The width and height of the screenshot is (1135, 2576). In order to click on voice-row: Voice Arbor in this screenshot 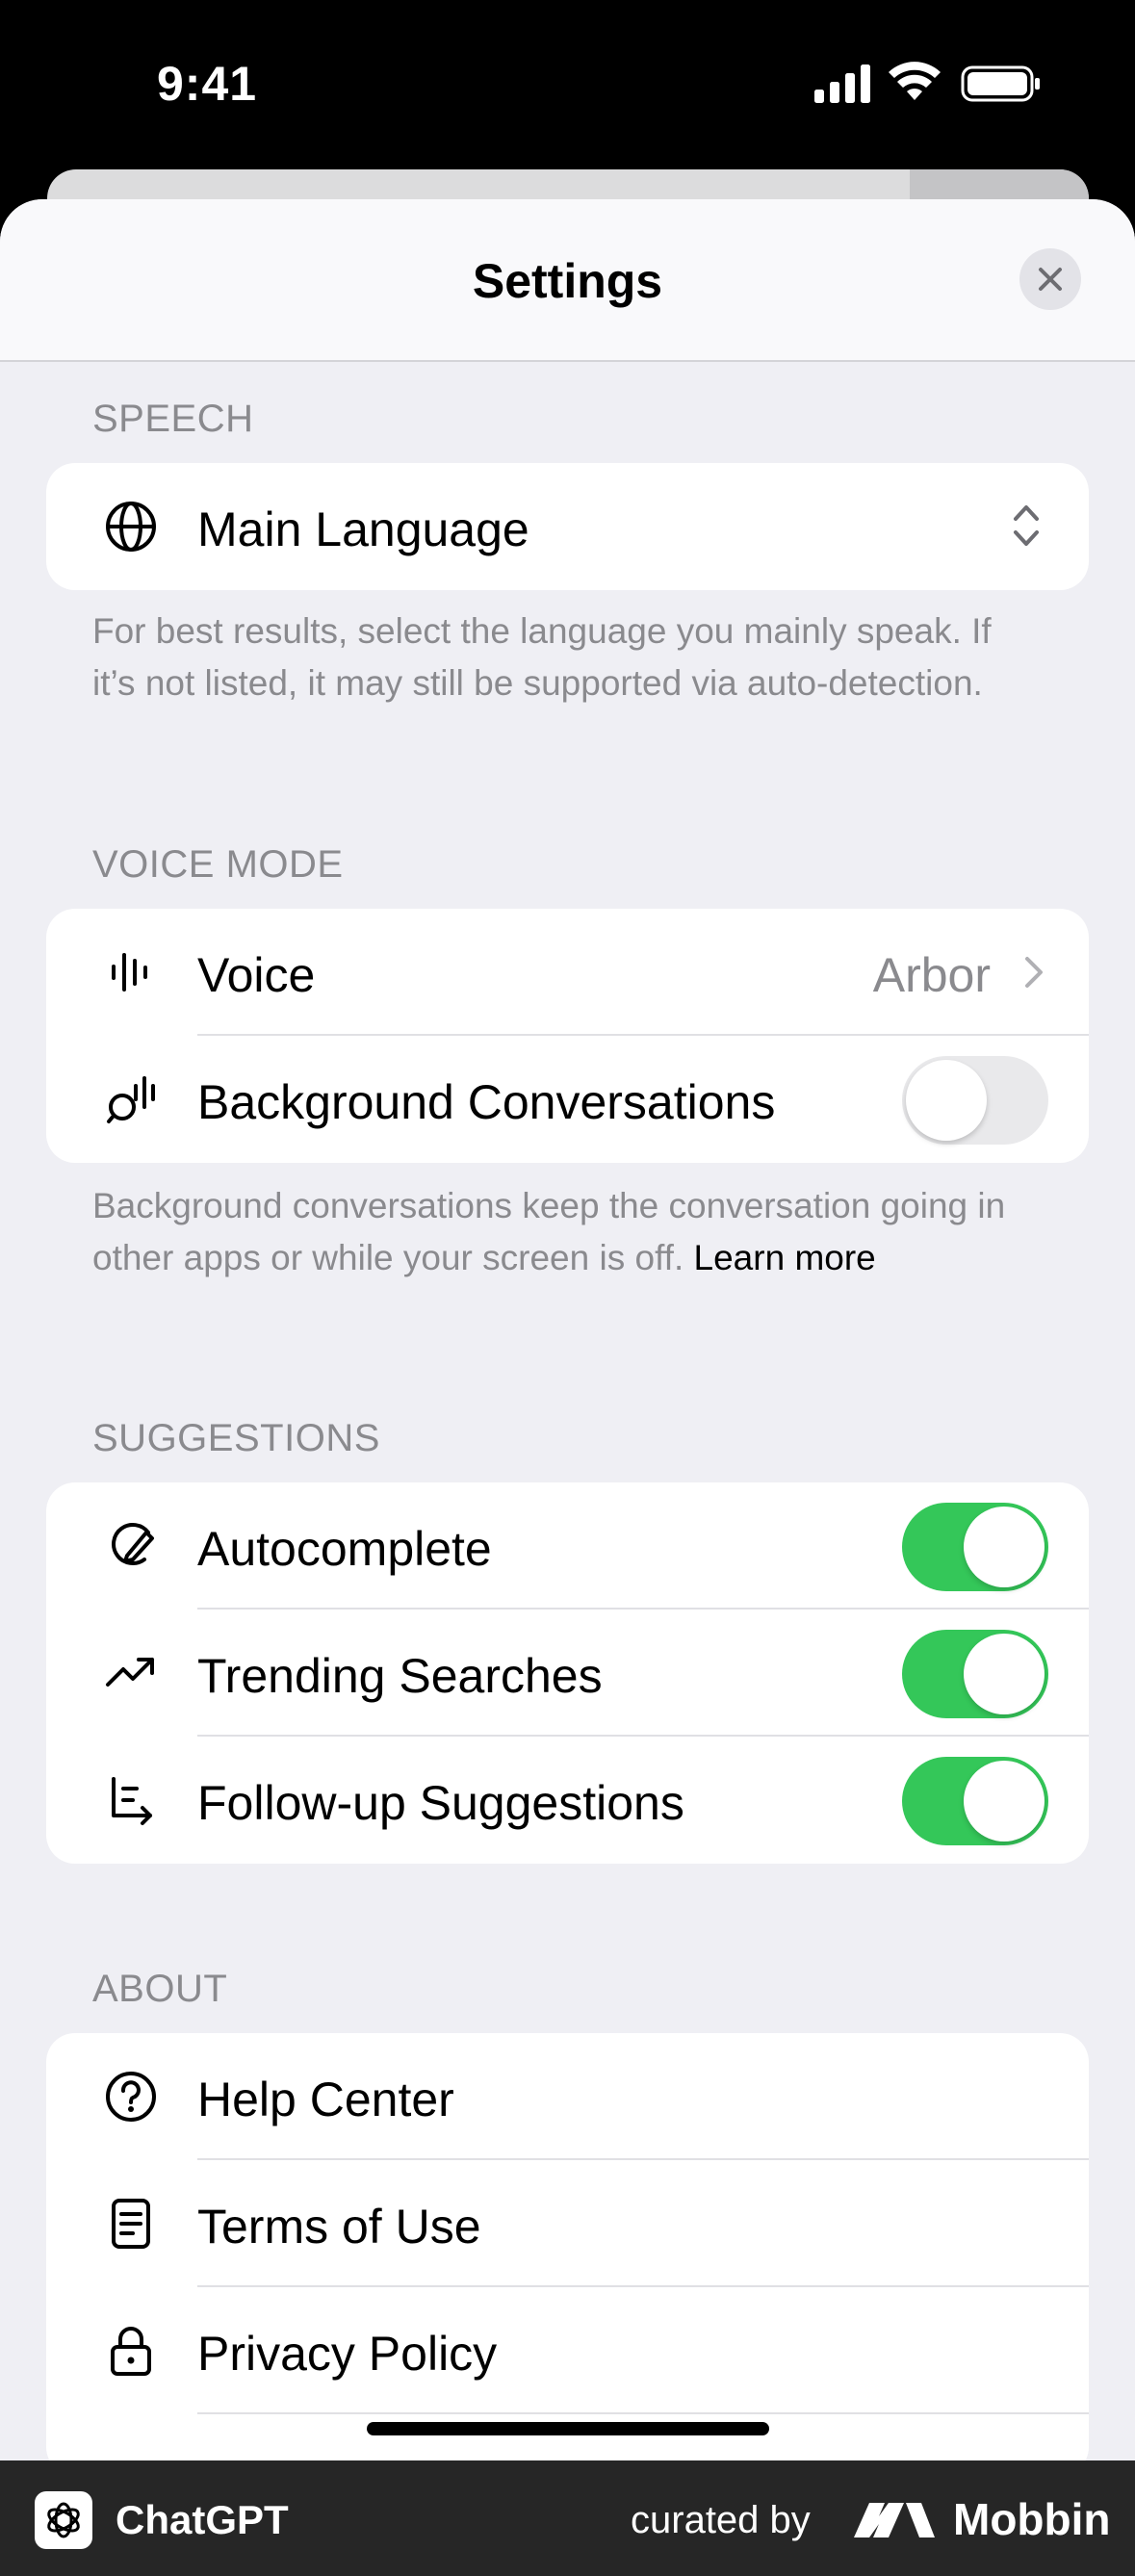, I will do `click(567, 973)`.